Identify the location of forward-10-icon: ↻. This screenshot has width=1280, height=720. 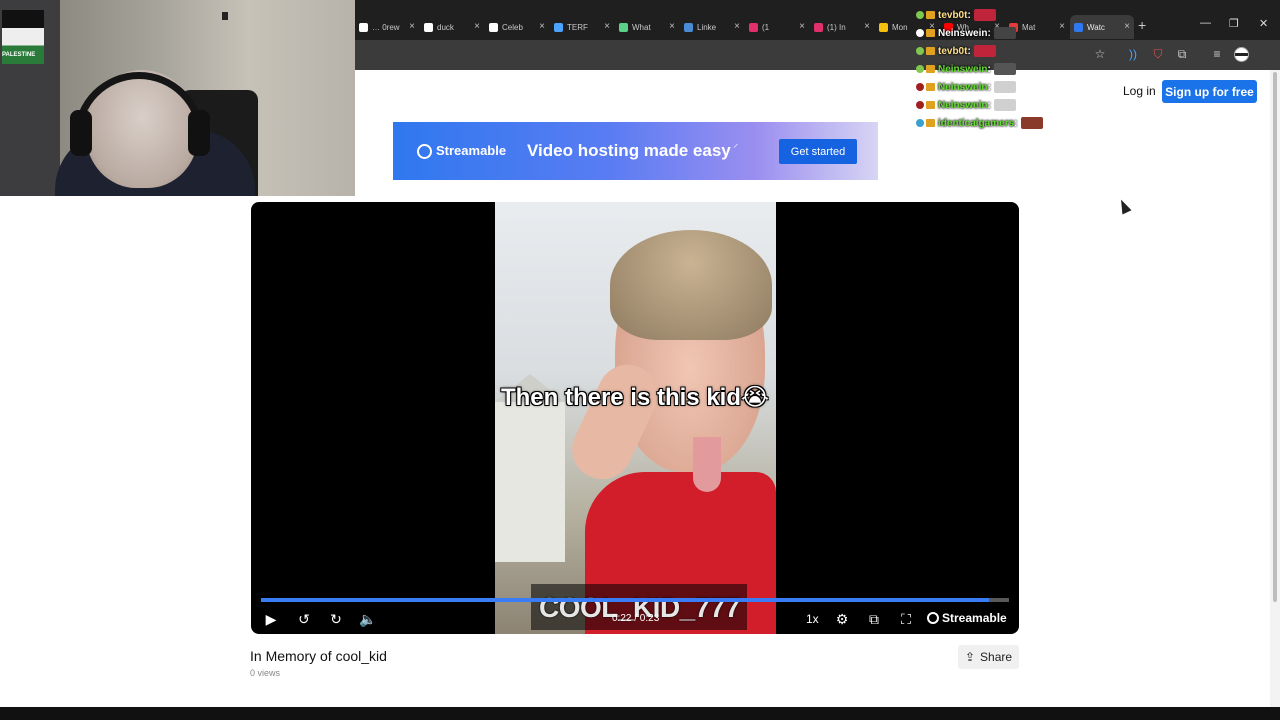
(336, 619).